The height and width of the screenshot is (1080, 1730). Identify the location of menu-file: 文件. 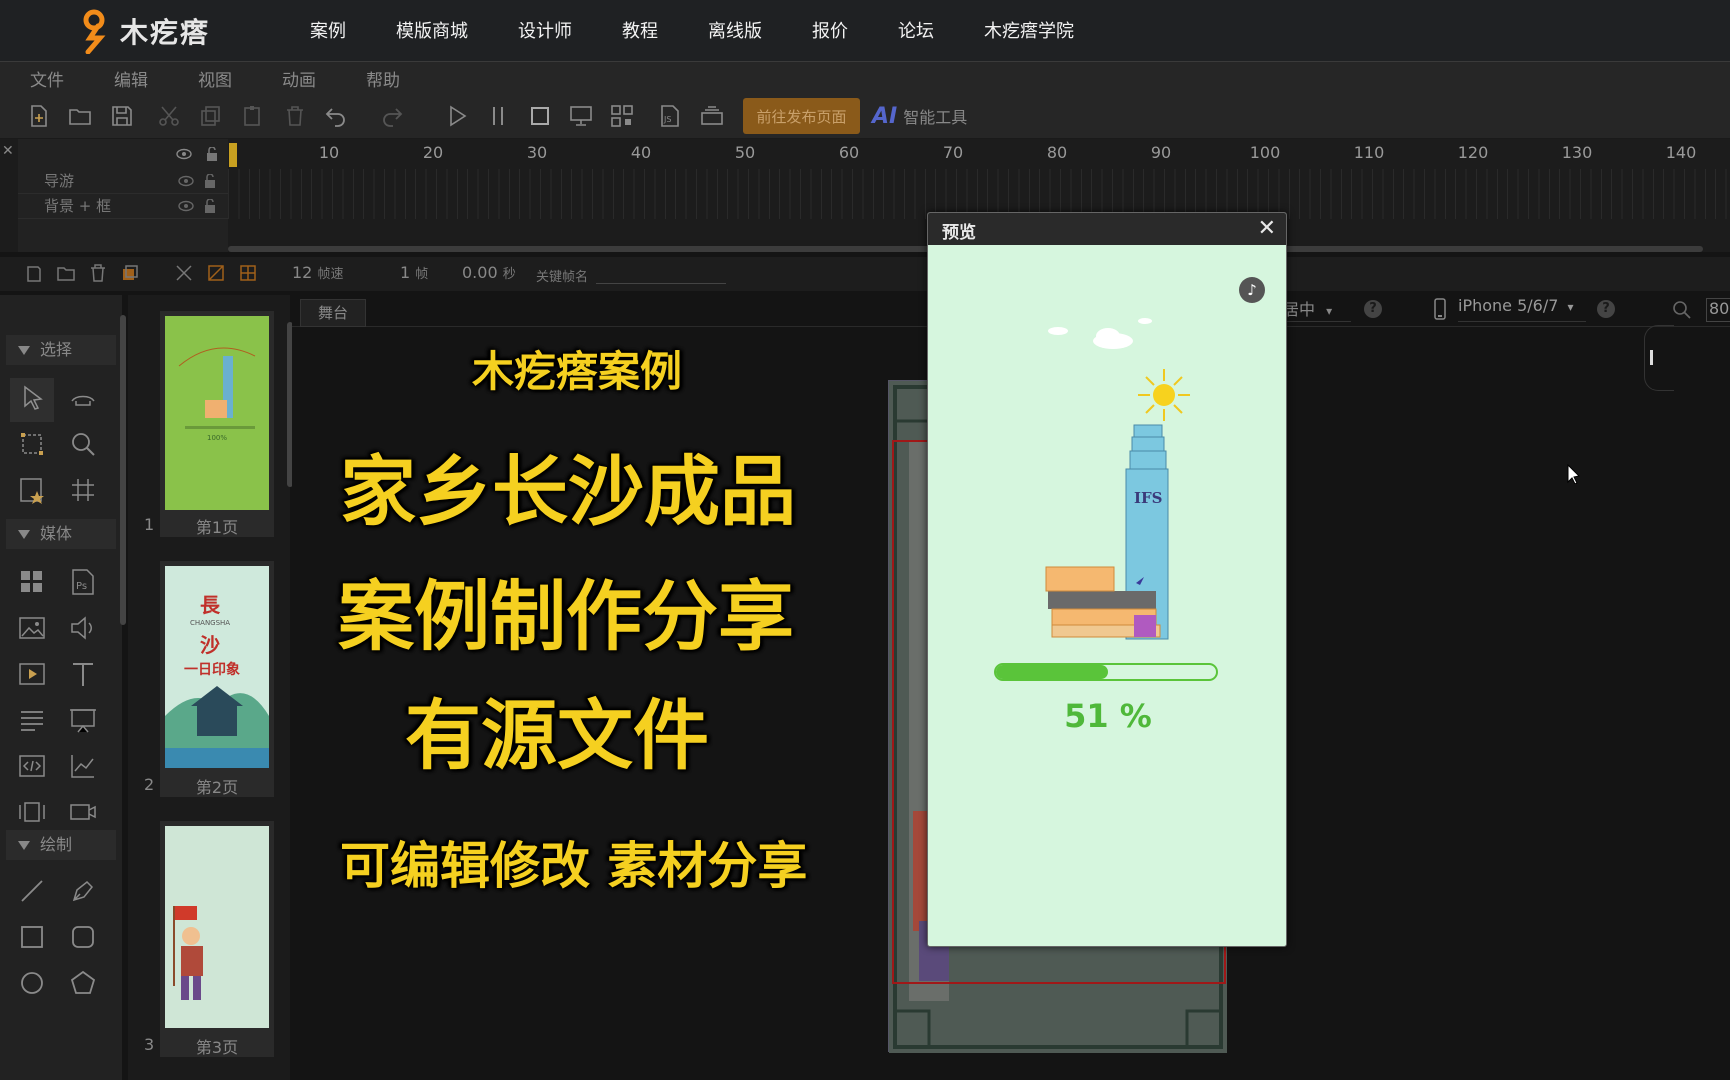
(47, 78).